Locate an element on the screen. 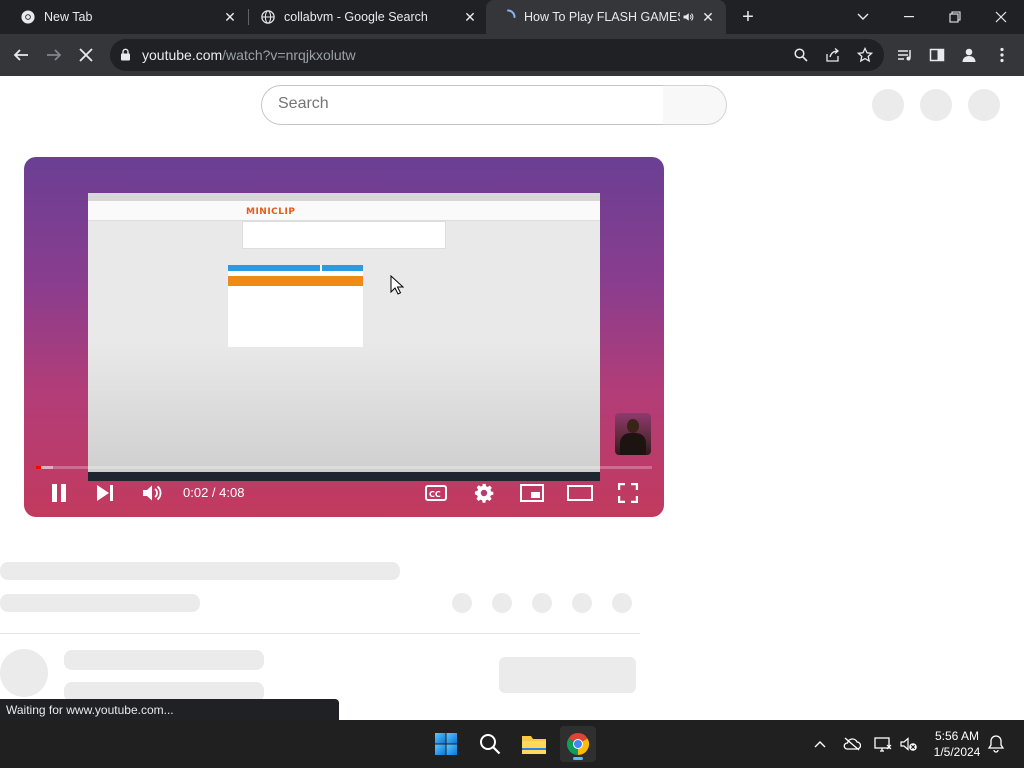 Image resolution: width=1024 pixels, height=768 pixels. start-icon is located at coordinates (446, 744).